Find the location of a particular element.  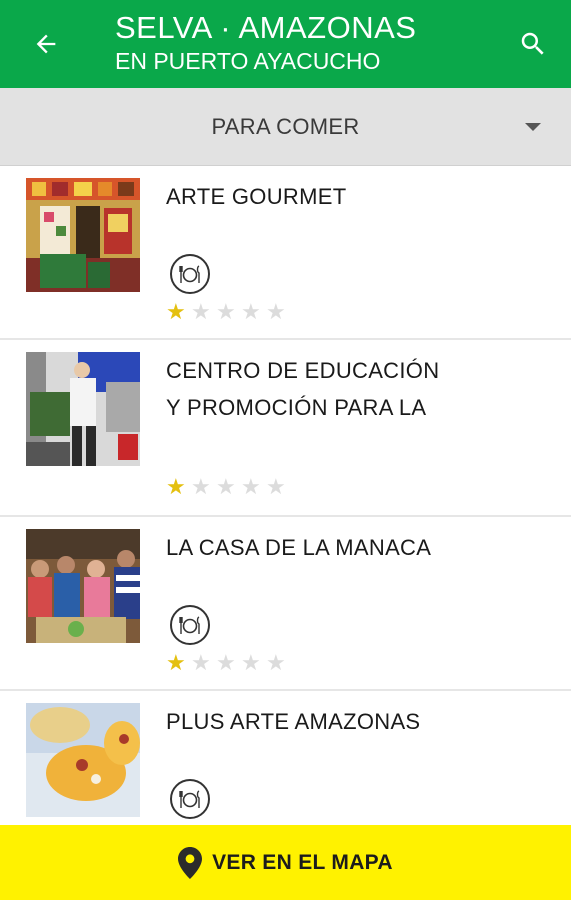

category-dropdown-label: PARA COMER is located at coordinates (285, 126).